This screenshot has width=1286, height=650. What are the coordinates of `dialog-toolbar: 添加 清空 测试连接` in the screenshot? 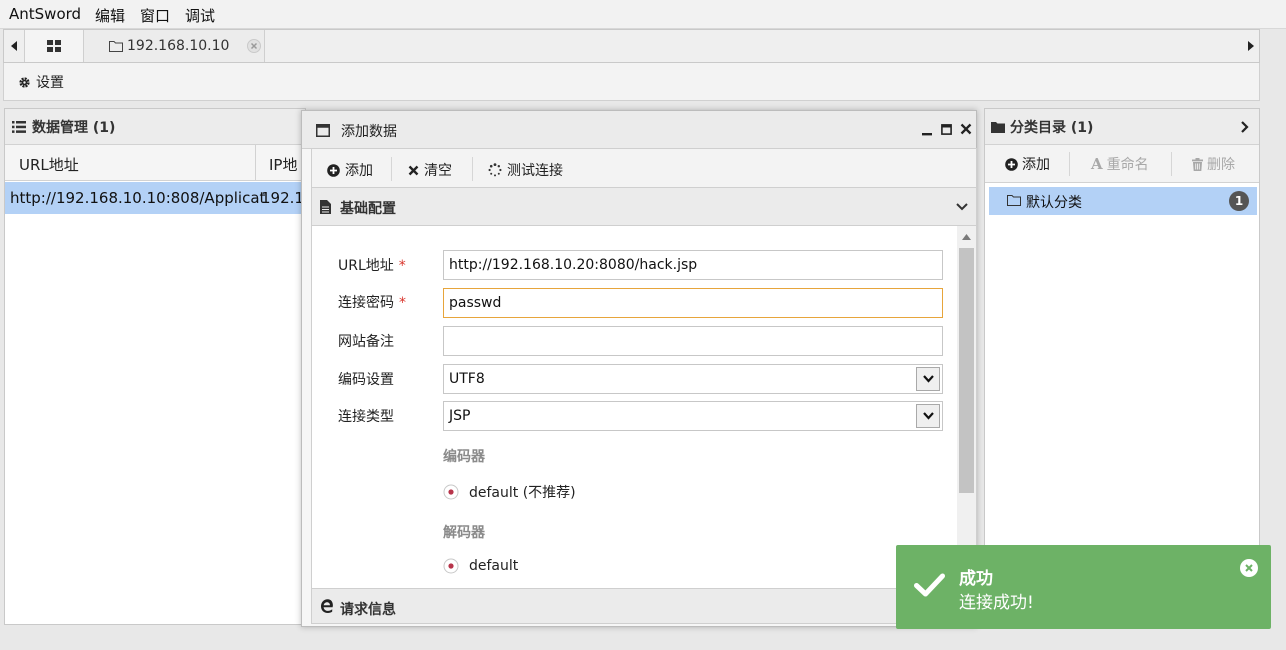 It's located at (644, 168).